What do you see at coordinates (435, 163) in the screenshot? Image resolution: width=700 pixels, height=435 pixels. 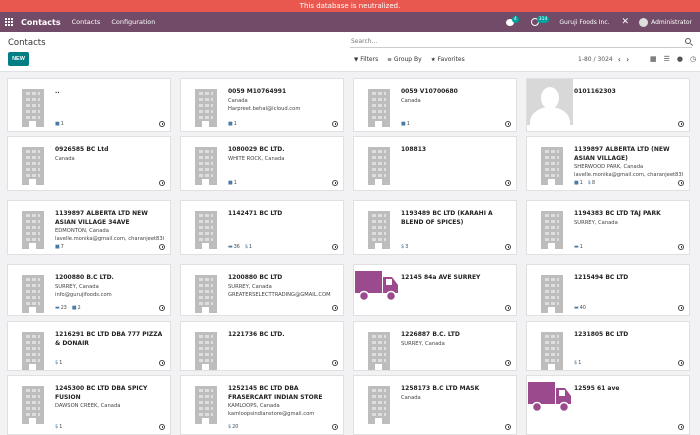 I see `contact-card: 108813` at bounding box center [435, 163].